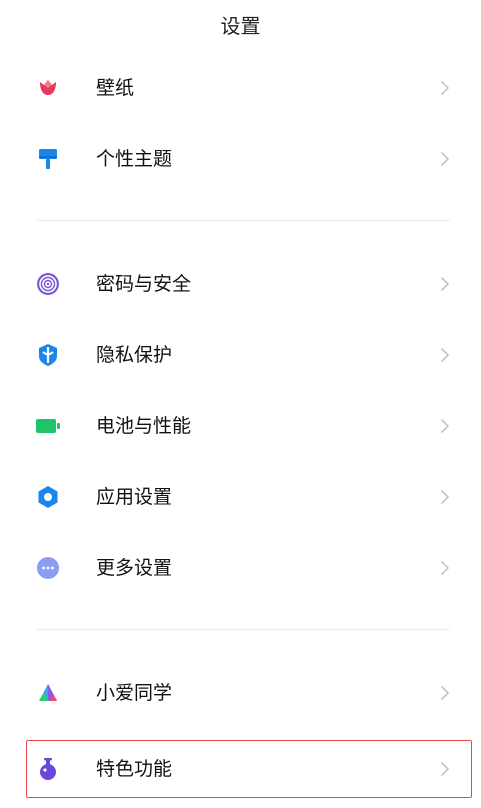  Describe the element at coordinates (134, 497) in the screenshot. I see `settings-item-label: 应用设置` at that location.